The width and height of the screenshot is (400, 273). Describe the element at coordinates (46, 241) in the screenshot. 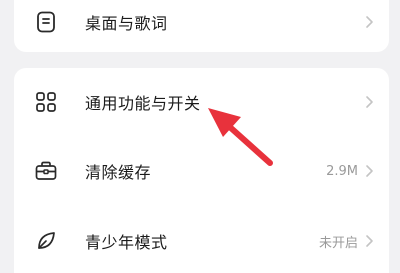

I see `leaf-icon` at that location.